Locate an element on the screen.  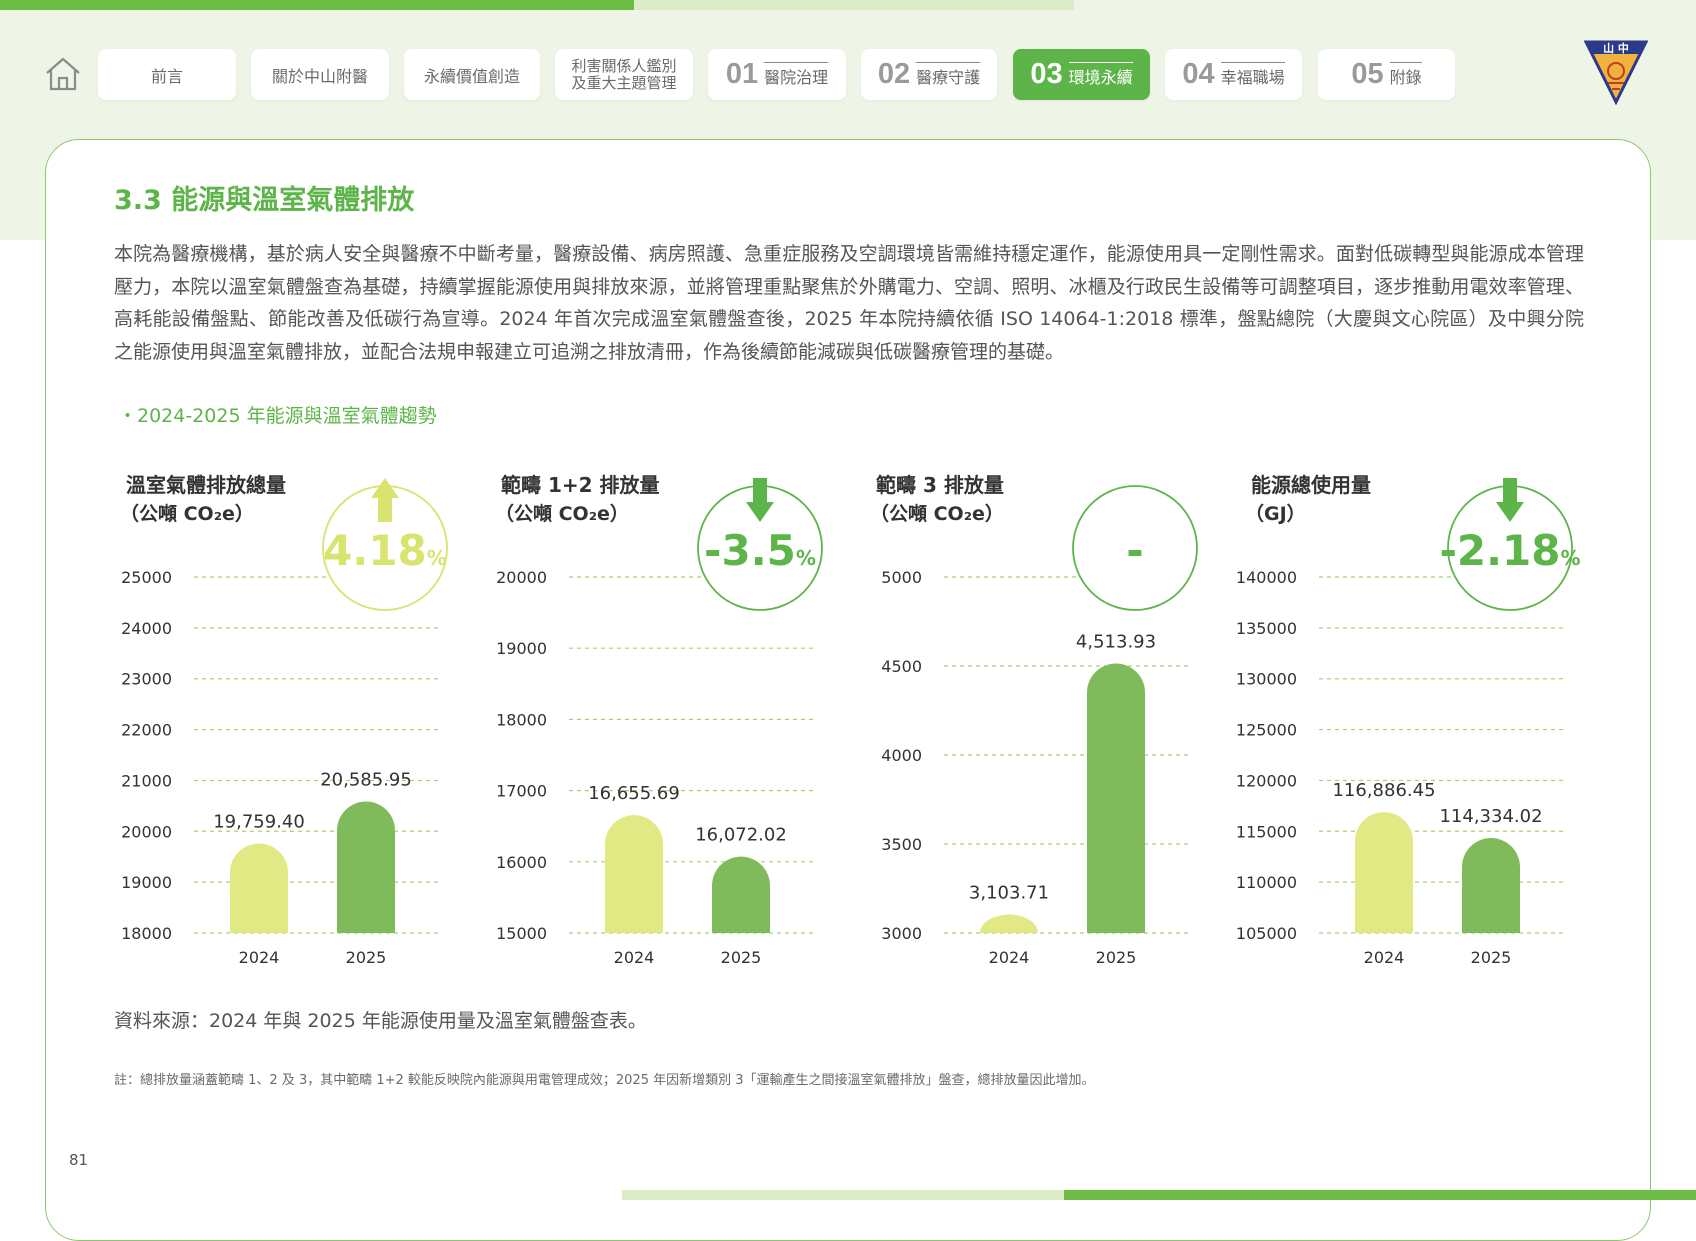
y-tick-label: 15000 is located at coordinates (521, 933).